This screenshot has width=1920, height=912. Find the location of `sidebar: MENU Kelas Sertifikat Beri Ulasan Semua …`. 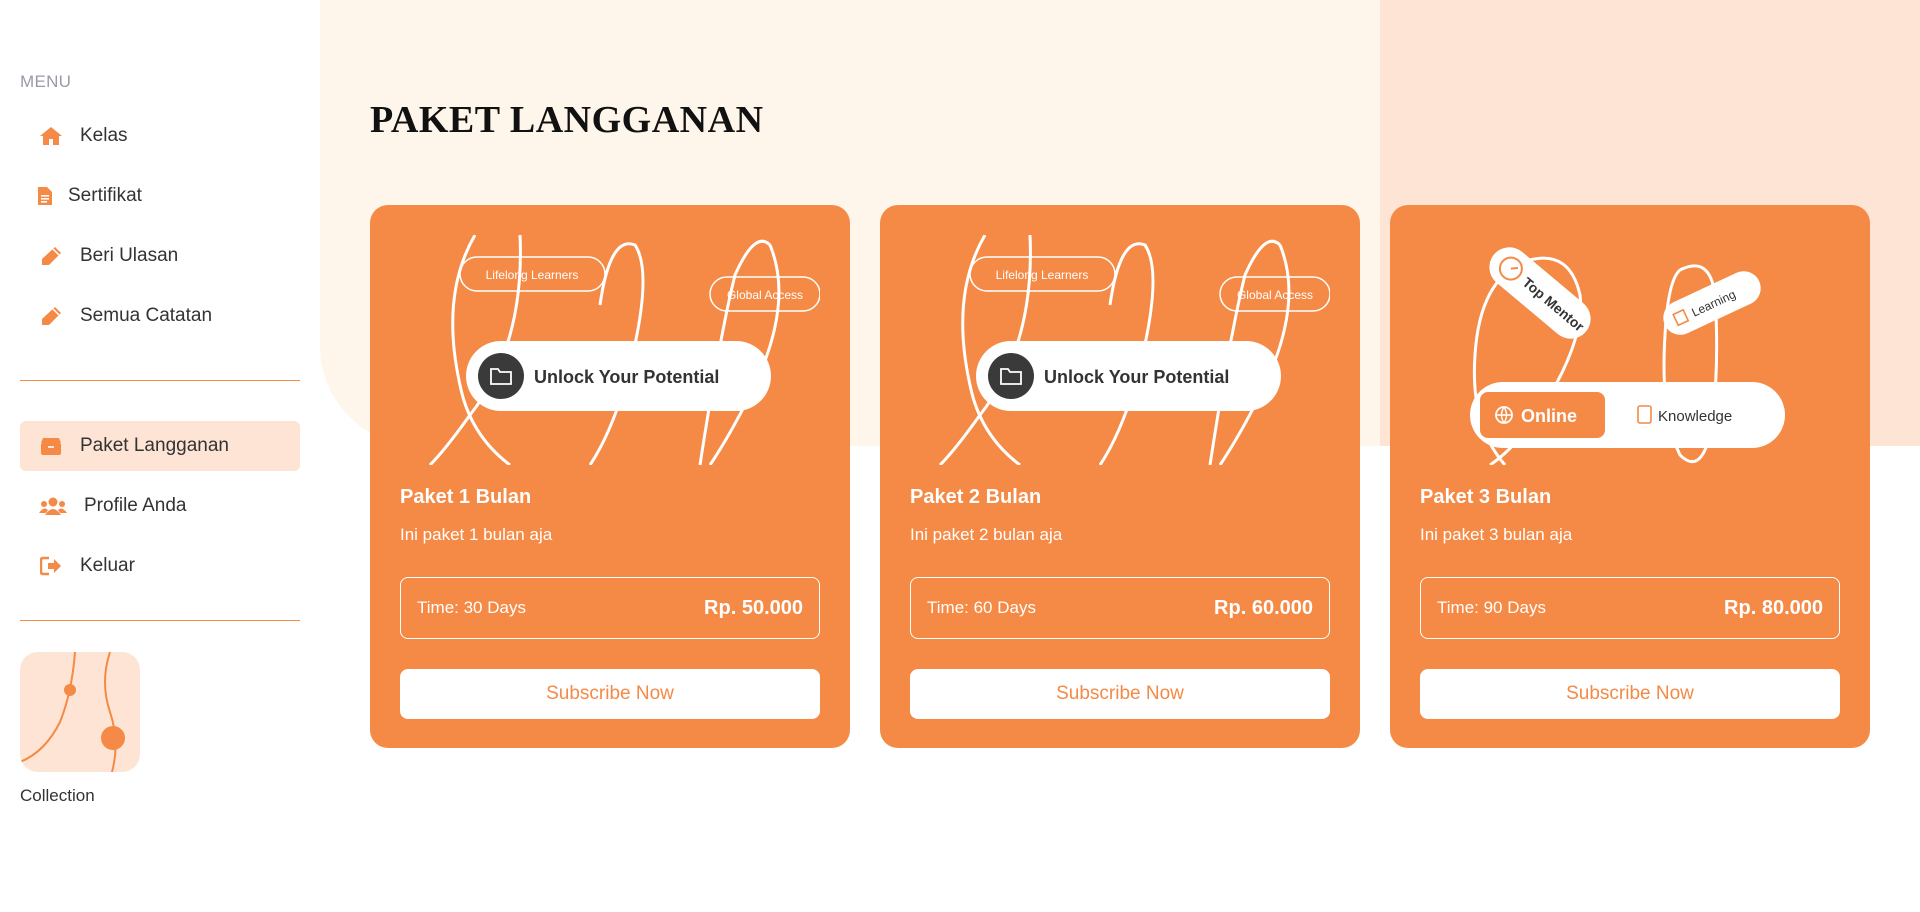

sidebar: MENU Kelas Sertifikat Beri Ulasan Semua … is located at coordinates (160, 456).